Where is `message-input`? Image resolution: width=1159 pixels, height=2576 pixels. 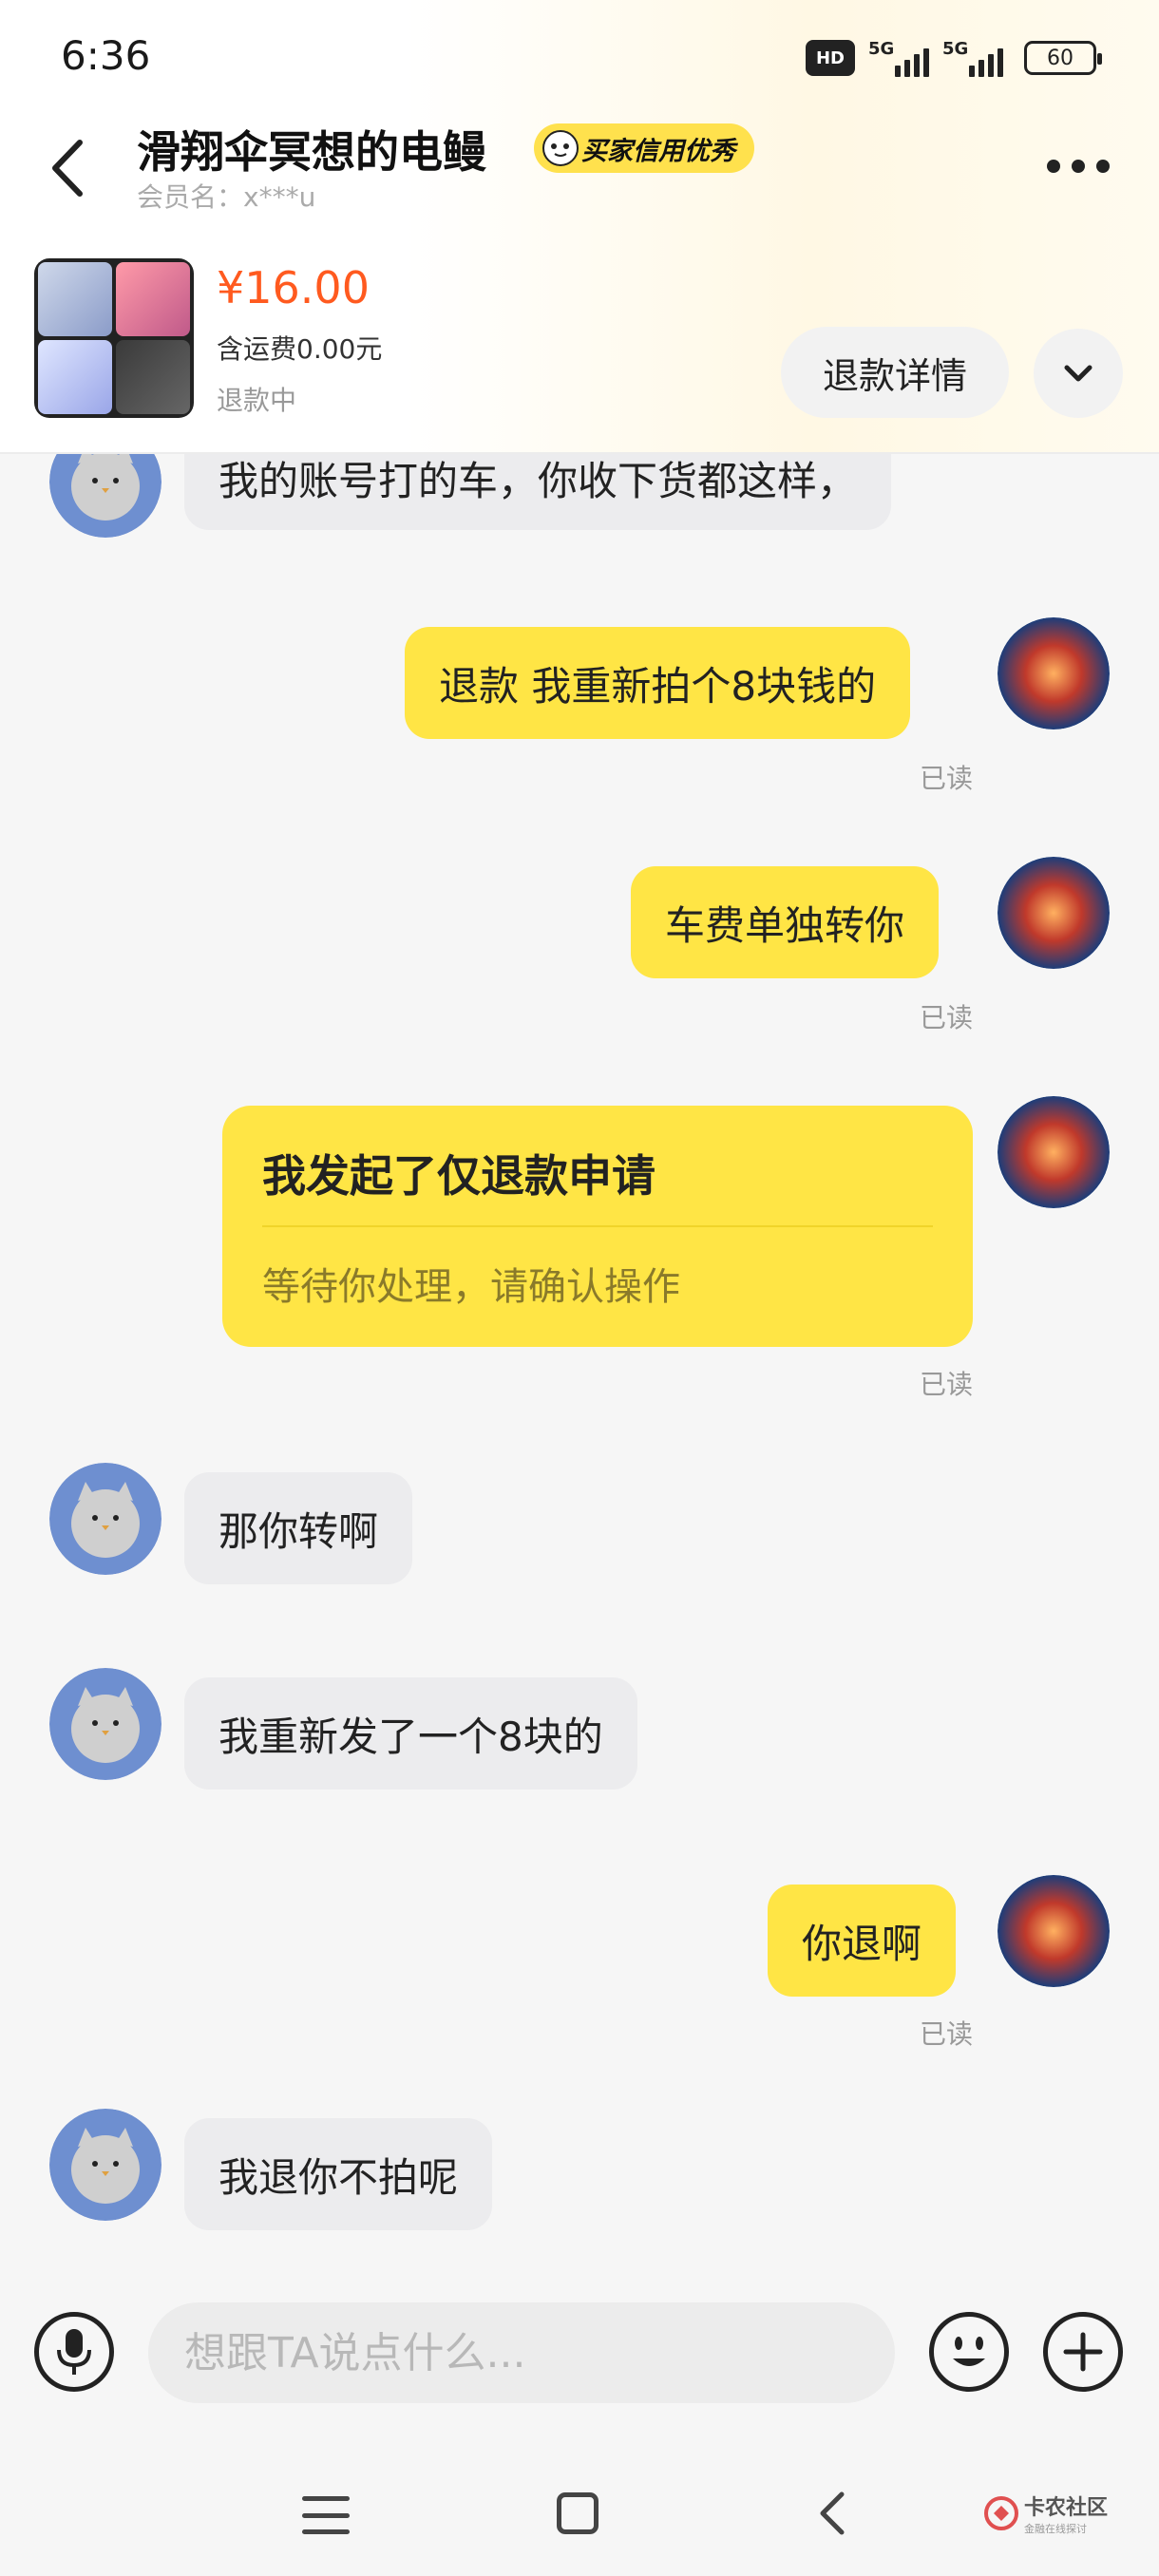 message-input is located at coordinates (521, 2352).